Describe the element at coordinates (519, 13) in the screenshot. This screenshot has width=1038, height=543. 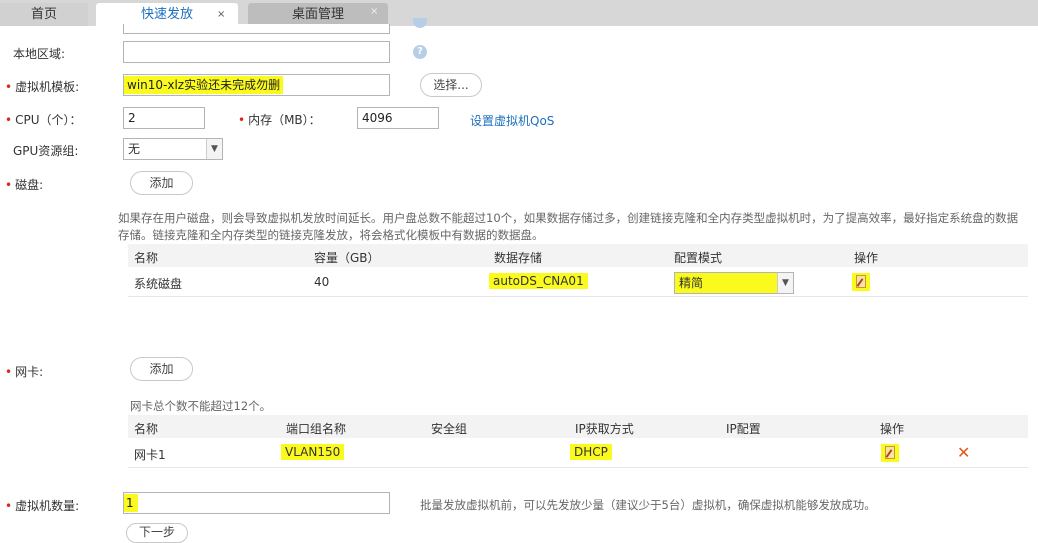
I see `tab-bar: 首页 快速发放 × 桌面管理 ×` at that location.